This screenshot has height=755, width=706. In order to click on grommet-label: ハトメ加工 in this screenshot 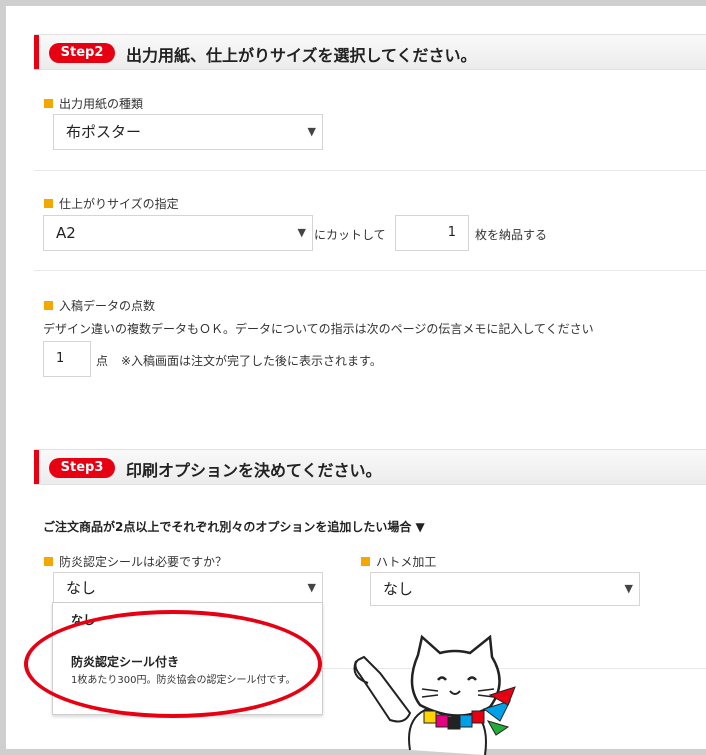, I will do `click(398, 561)`.